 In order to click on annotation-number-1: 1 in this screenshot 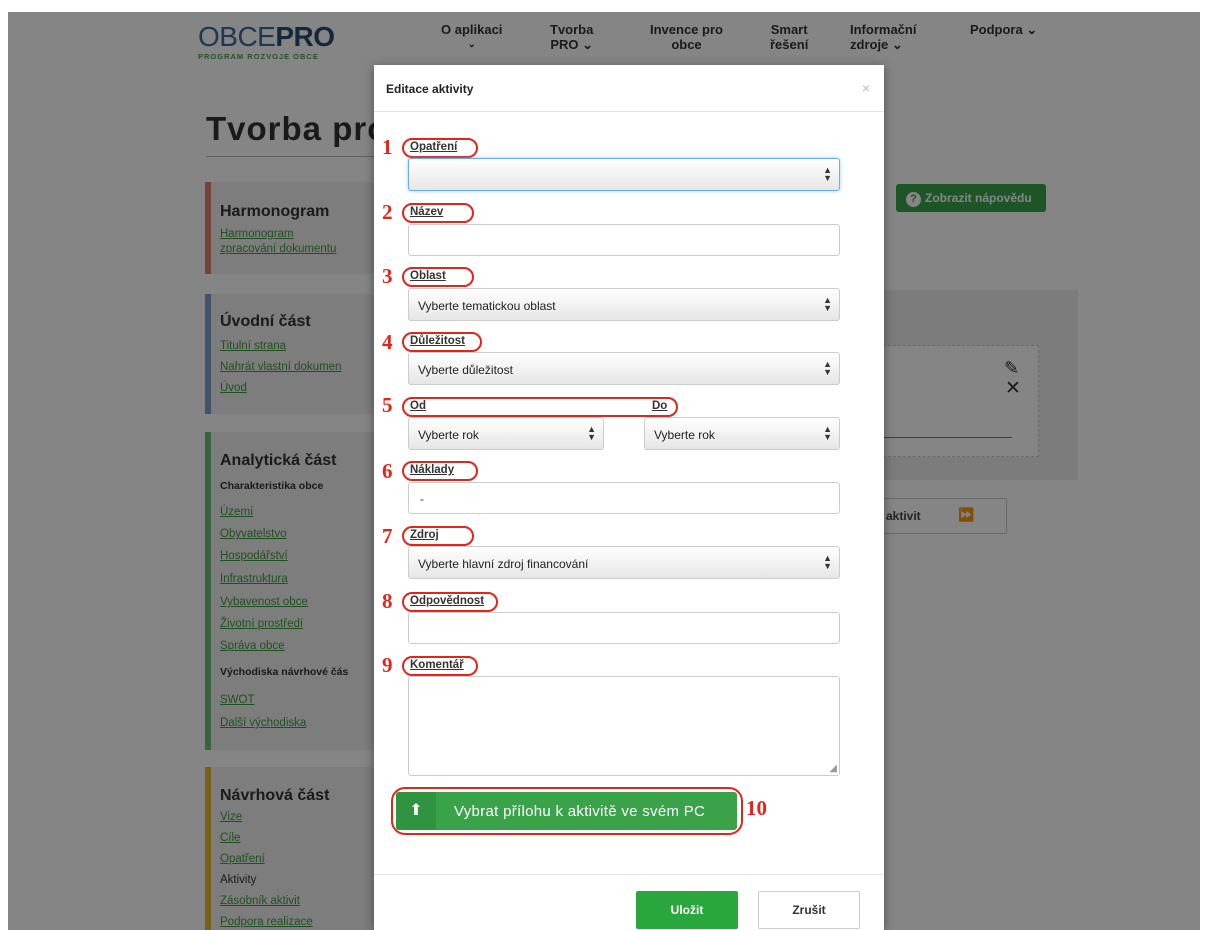, I will do `click(387, 147)`.